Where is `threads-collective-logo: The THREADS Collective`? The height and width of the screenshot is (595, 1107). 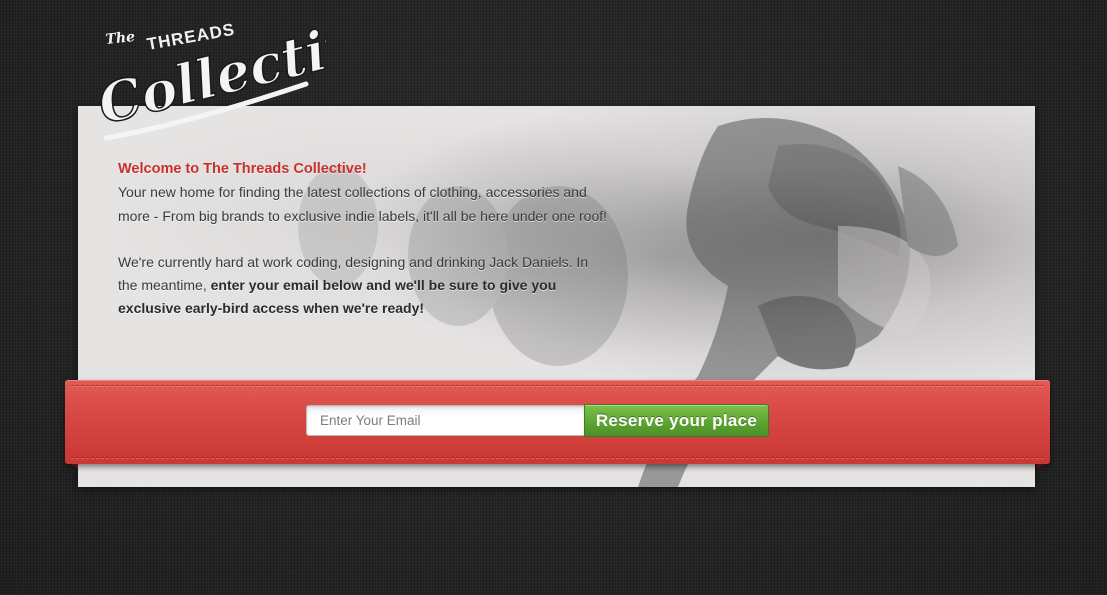
threads-collective-logo: The THREADS Collective is located at coordinates (211, 81).